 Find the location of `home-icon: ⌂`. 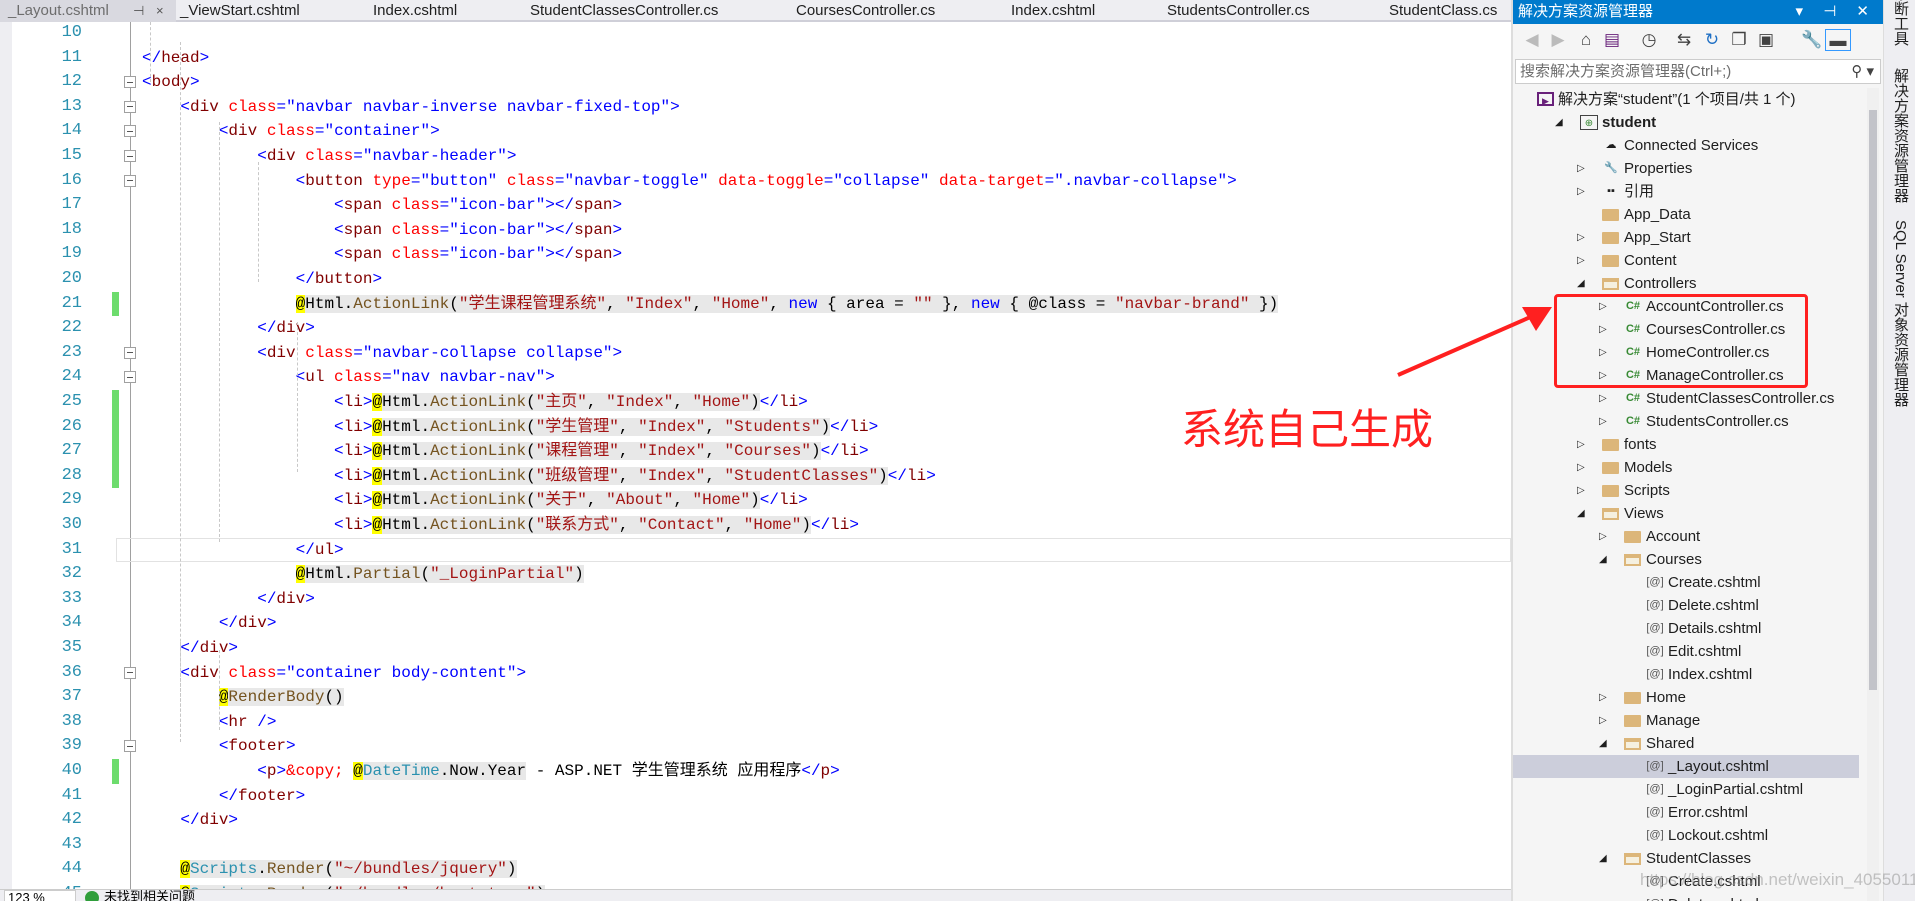

home-icon: ⌂ is located at coordinates (1586, 40).